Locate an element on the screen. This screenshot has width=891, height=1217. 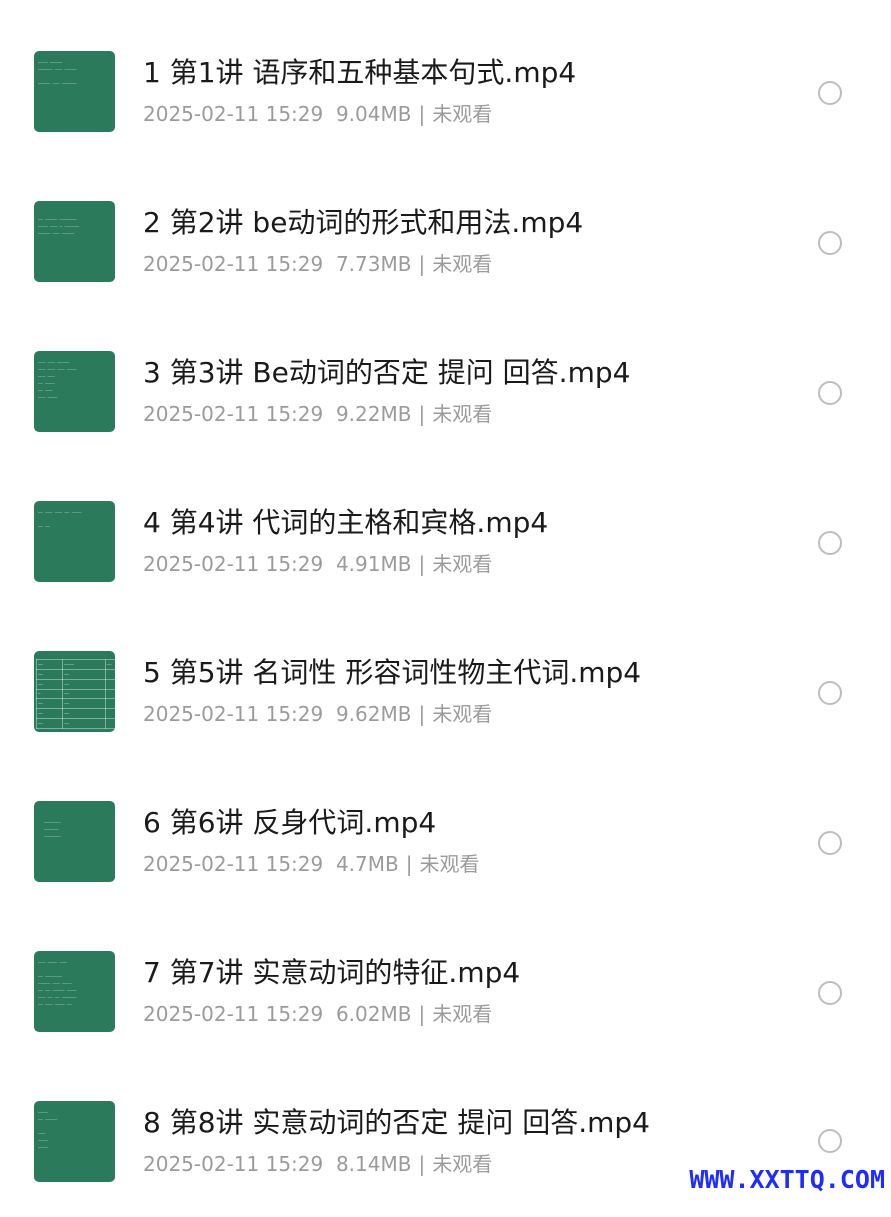
thumbnail-chalkboard-table: ‒‒ ‒‒‒‒ ‒‒ ‒‒ ‒‒ ‒‒ ‒‒ ‒ ‒‒ ‒‒ ‒‒ ‒‒ ‒‒ ‒‒ ‒‒ is located at coordinates (75, 694).